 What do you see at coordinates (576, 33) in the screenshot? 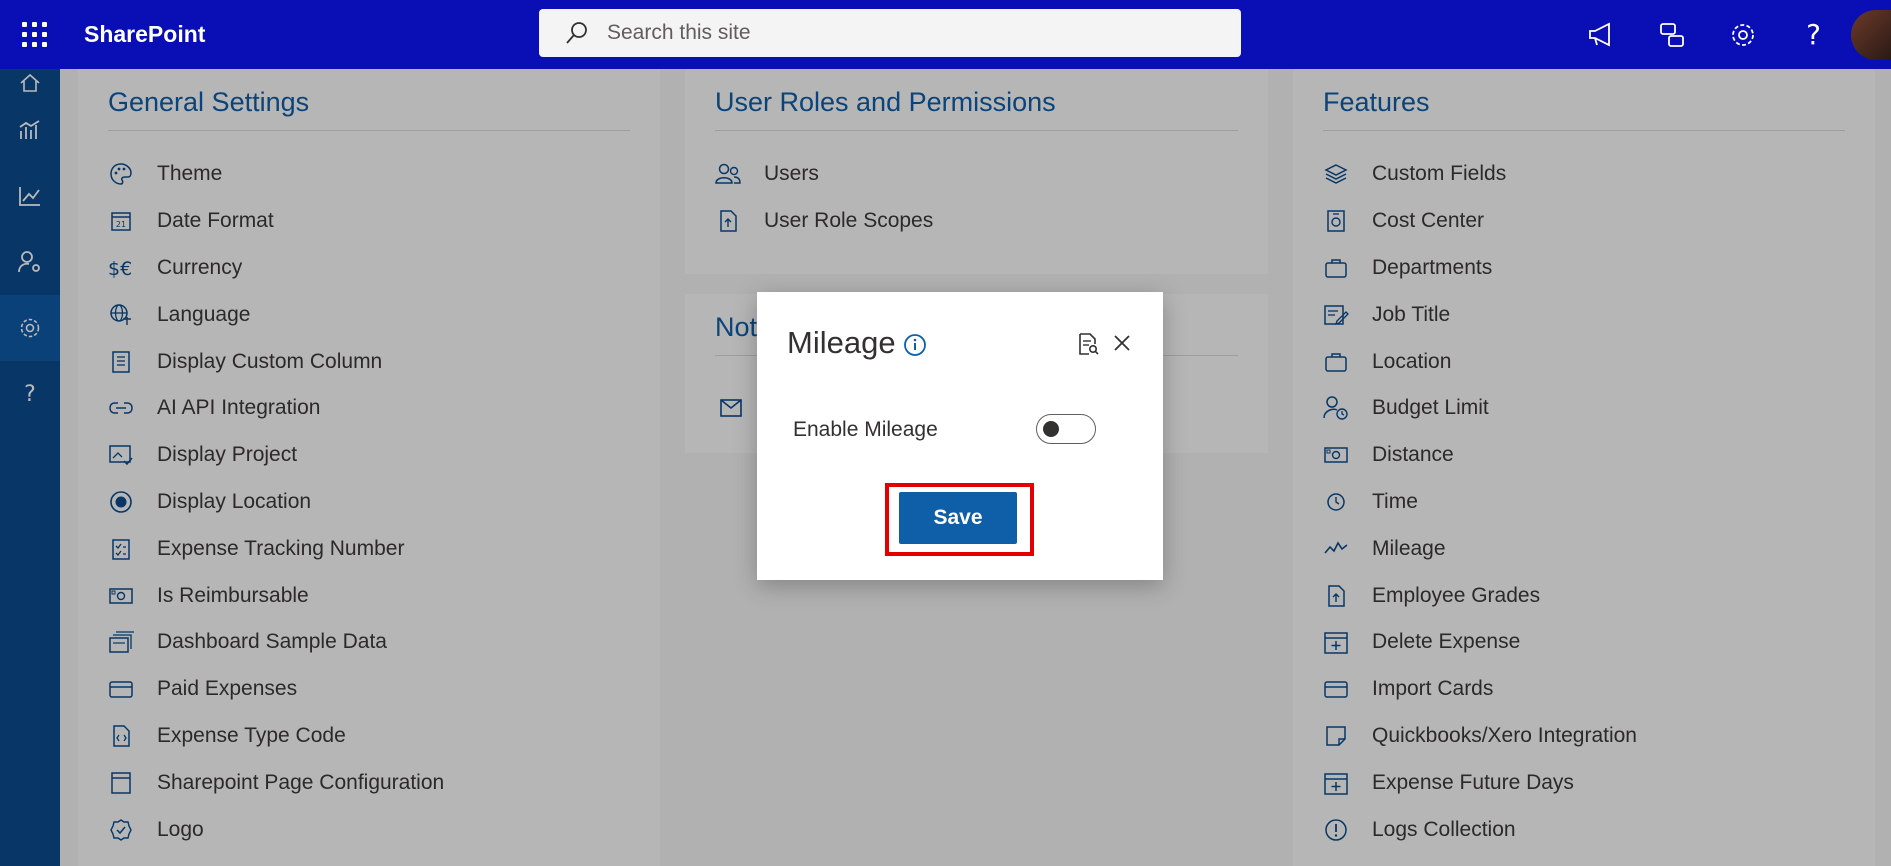
I see `search-icon` at bounding box center [576, 33].